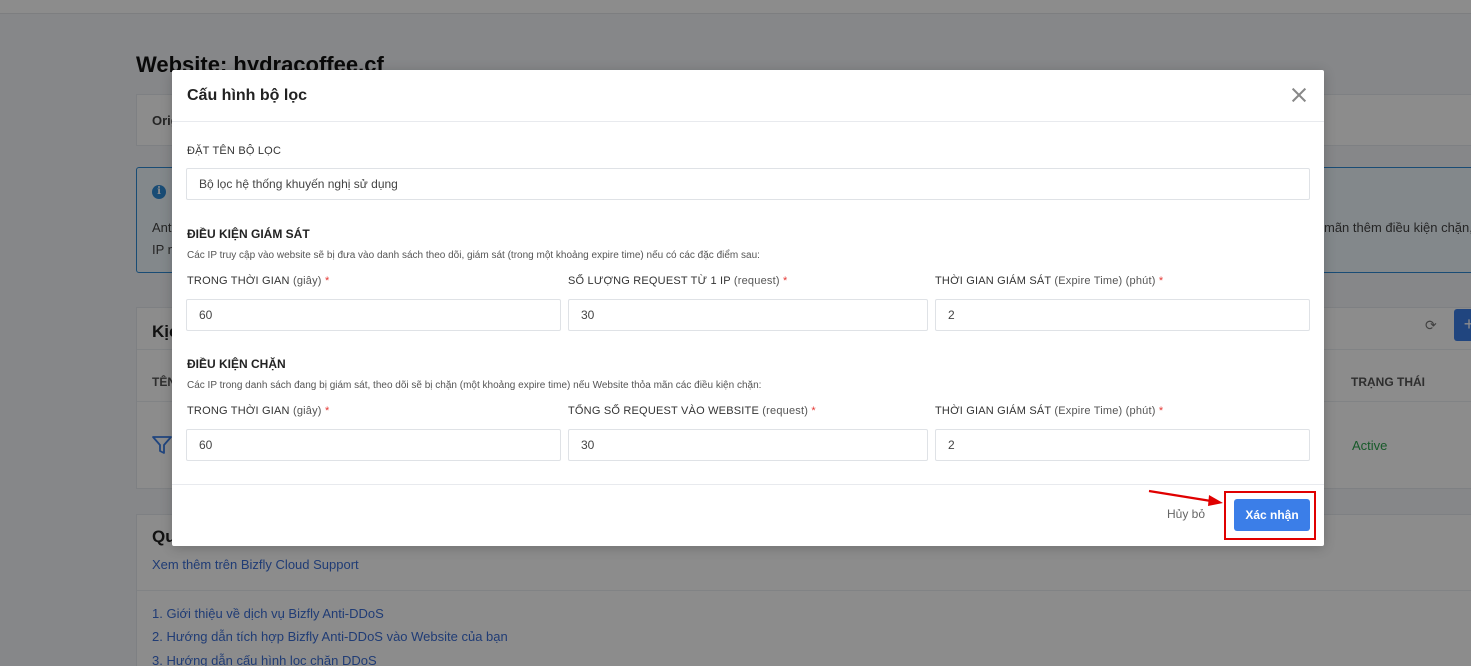 Image resolution: width=1471 pixels, height=666 pixels. I want to click on block-duration-input: 60, so click(373, 445).